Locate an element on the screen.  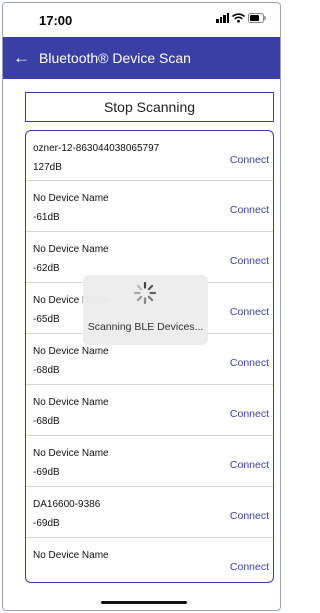
device-row: No Device Name Connect is located at coordinates (149, 560).